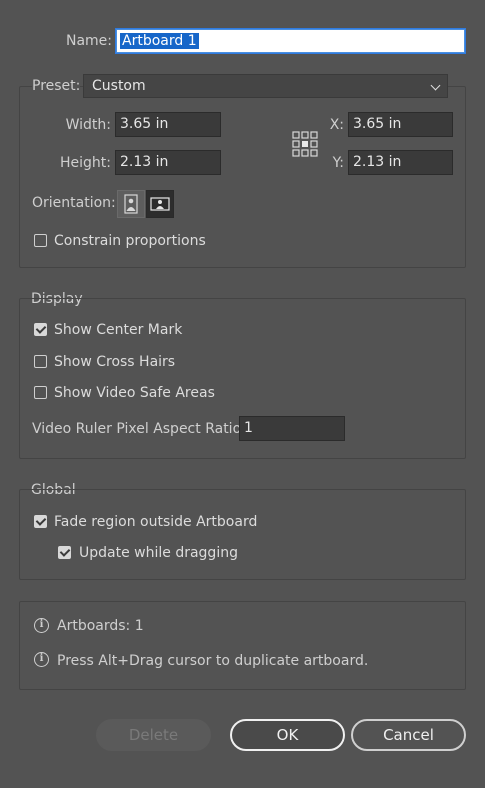 The height and width of the screenshot is (788, 485). I want to click on fade-region-checkbox, so click(40, 521).